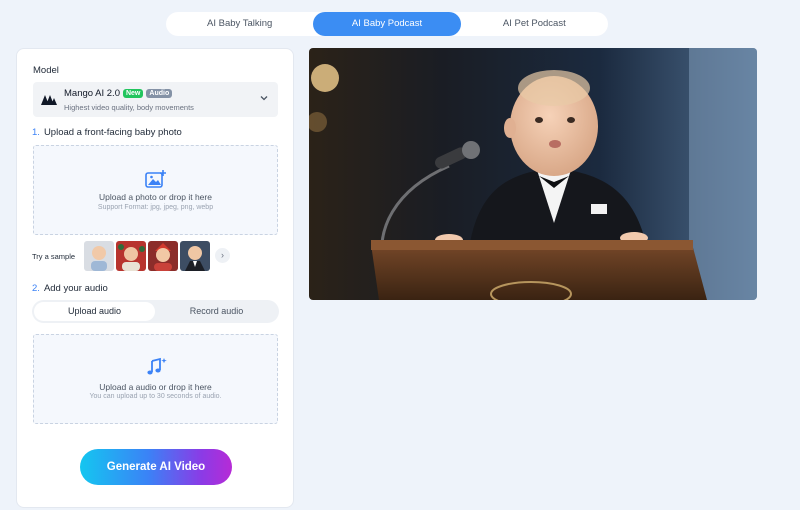 The image size is (800, 510). What do you see at coordinates (112, 132) in the screenshot?
I see `step1-title: Upload a front-facing baby photo` at bounding box center [112, 132].